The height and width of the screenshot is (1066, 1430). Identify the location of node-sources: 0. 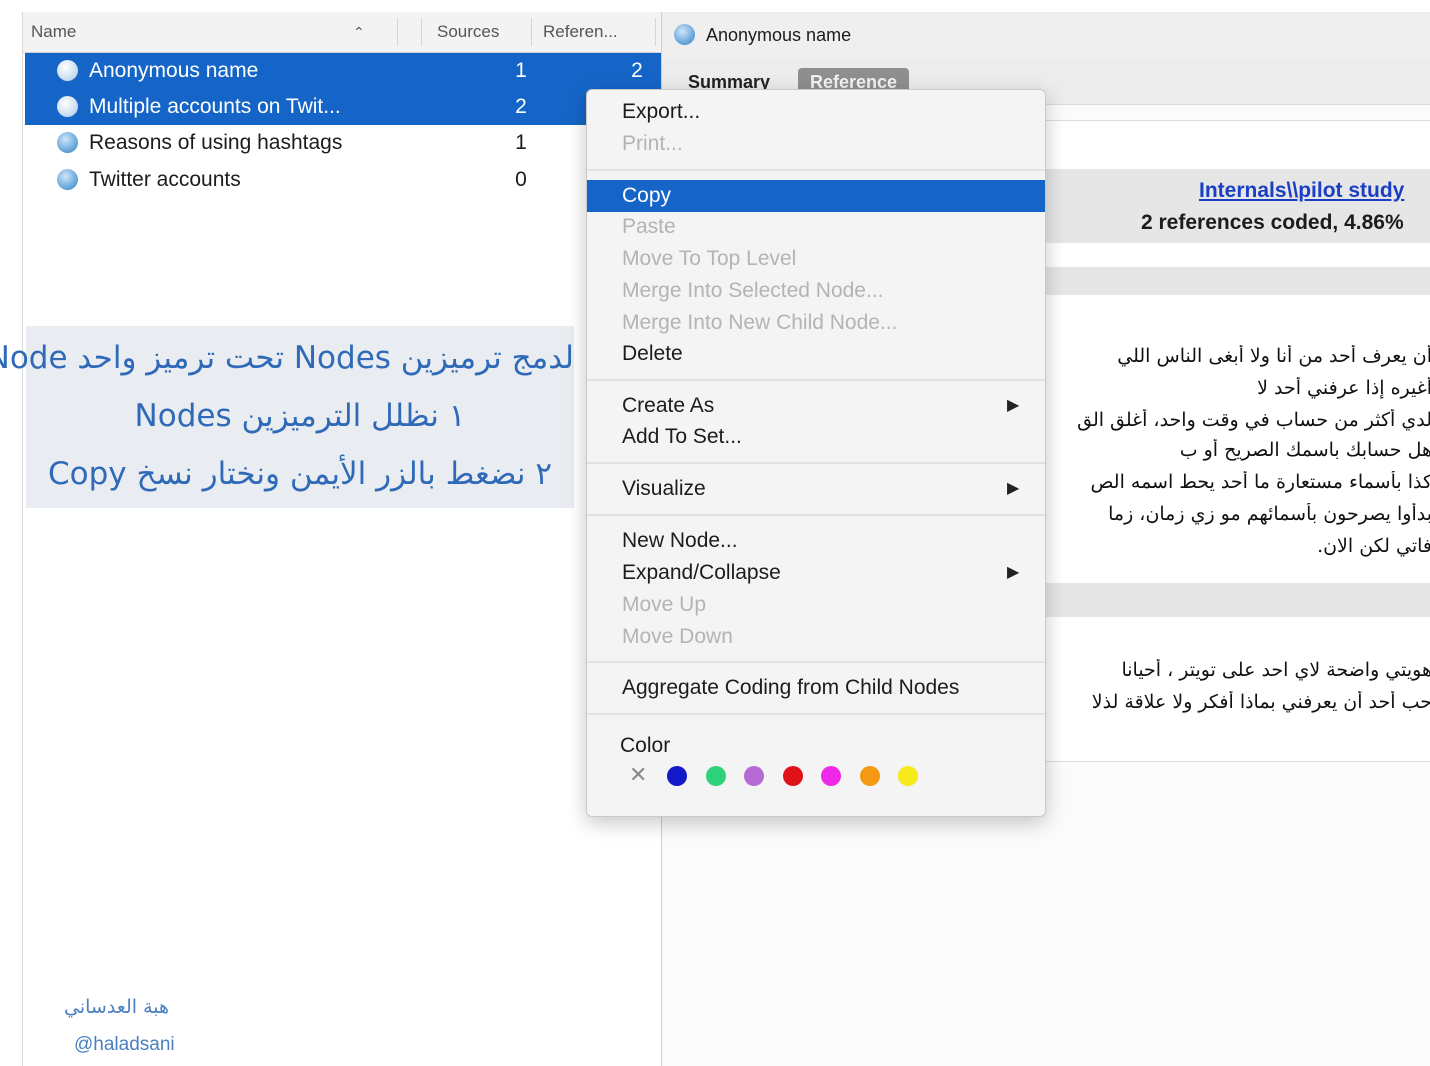
(521, 179).